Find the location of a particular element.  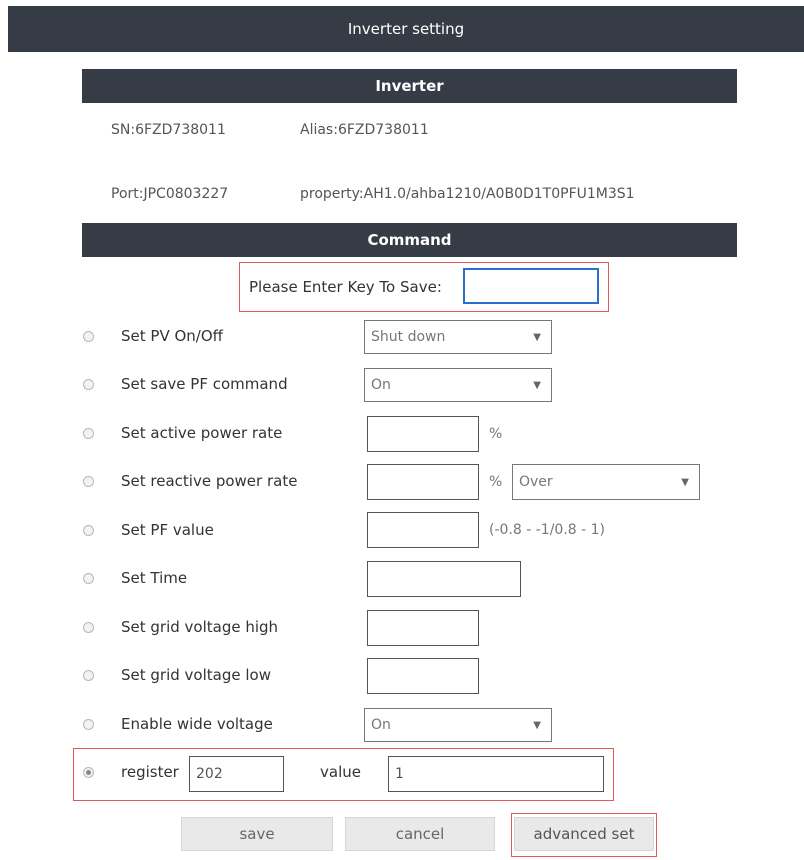

key-input is located at coordinates (531, 286).